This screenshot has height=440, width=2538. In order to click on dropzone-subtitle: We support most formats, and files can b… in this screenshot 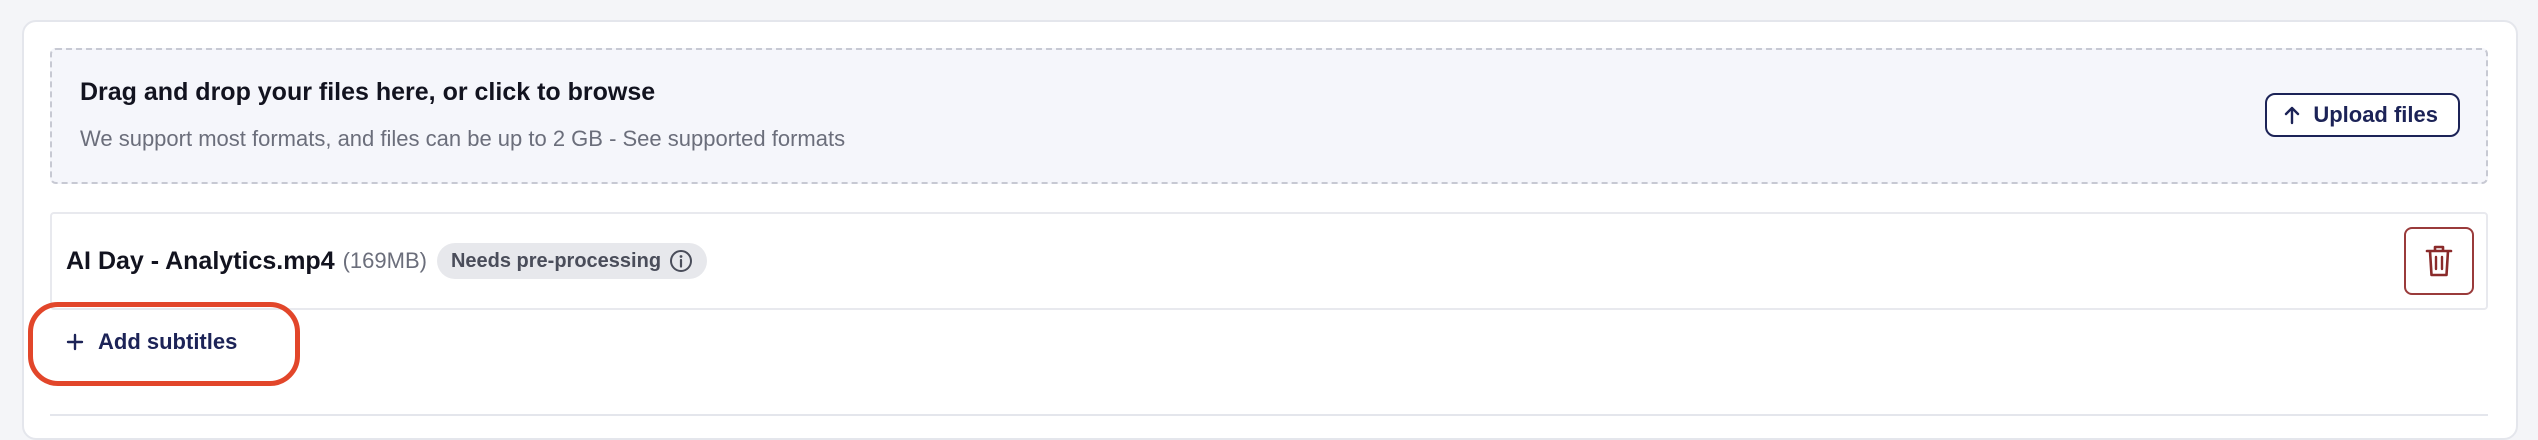, I will do `click(463, 138)`.